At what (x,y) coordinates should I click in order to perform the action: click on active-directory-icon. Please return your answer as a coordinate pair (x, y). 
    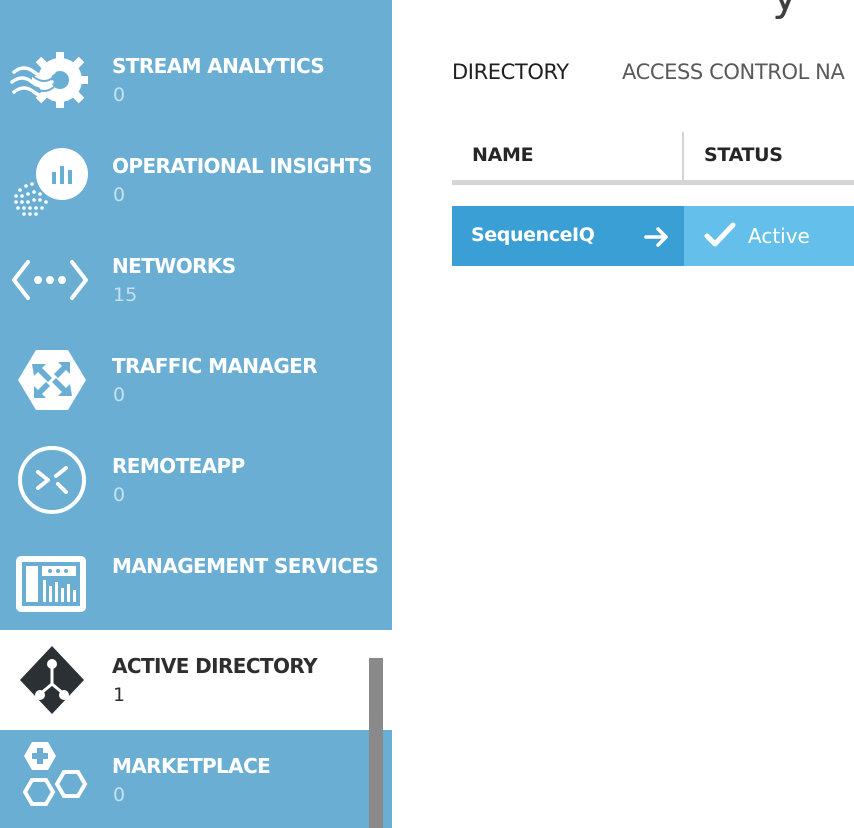
    Looking at the image, I should click on (51, 680).